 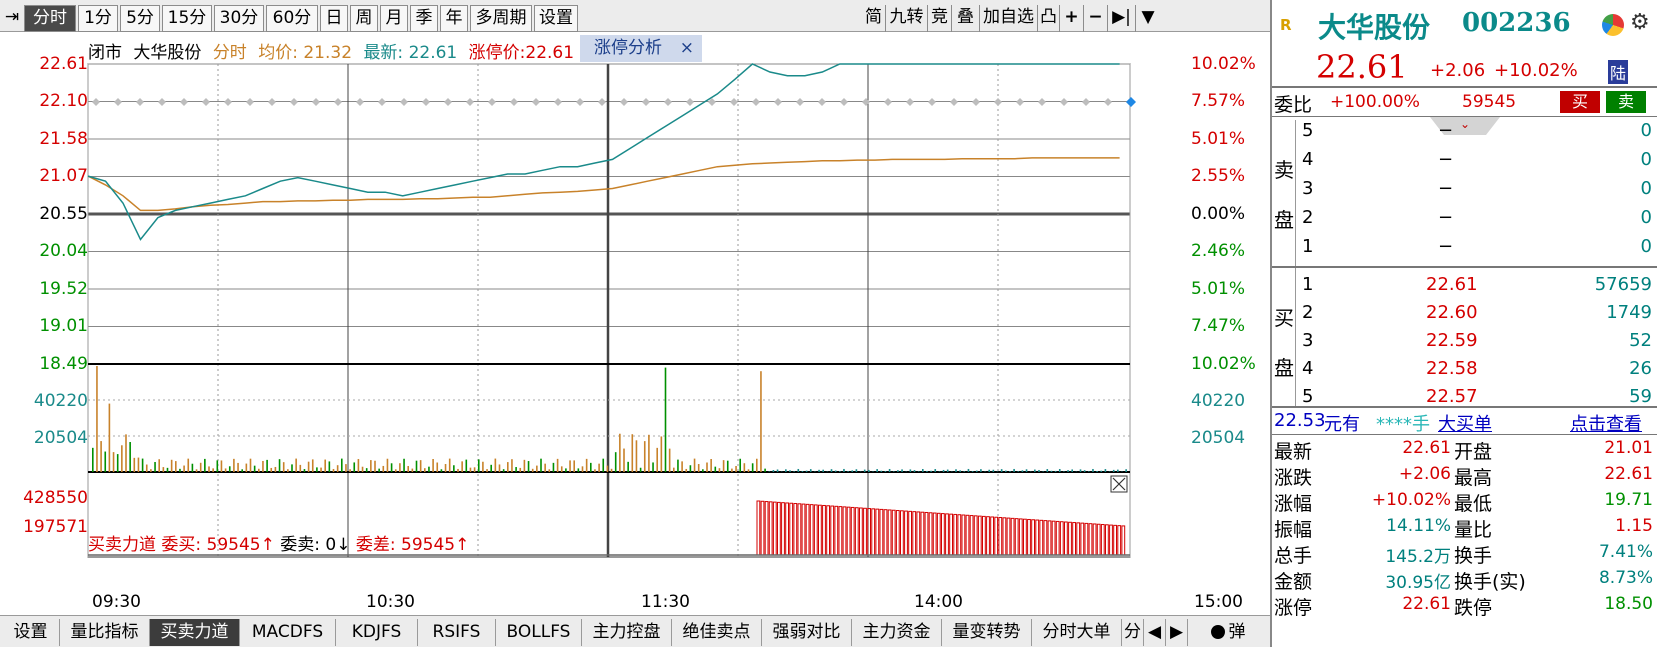 What do you see at coordinates (1477, 132) in the screenshot?
I see `ask-row: 5 − 0` at bounding box center [1477, 132].